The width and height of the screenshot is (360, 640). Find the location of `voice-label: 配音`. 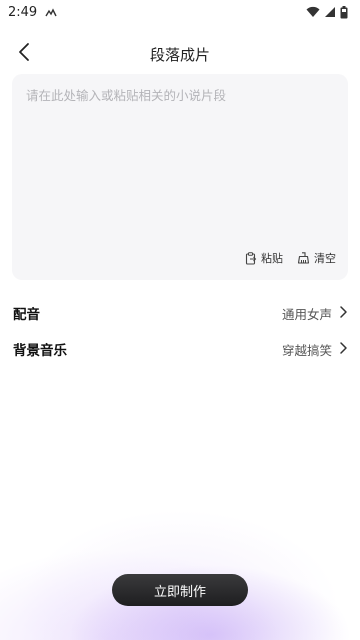

voice-label: 配音 is located at coordinates (26, 315).